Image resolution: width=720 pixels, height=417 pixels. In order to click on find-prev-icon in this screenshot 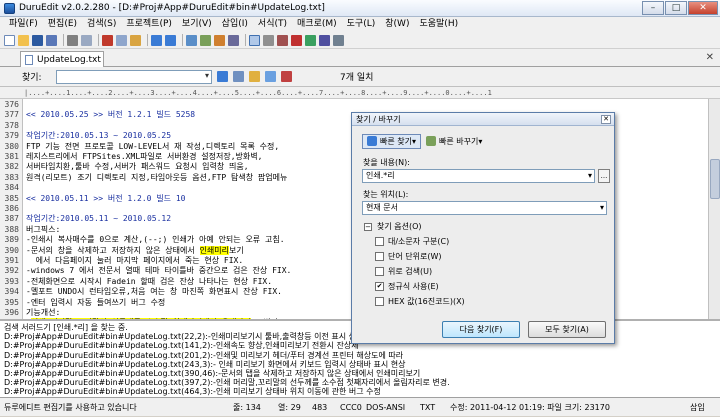, I will do `click(238, 76)`.